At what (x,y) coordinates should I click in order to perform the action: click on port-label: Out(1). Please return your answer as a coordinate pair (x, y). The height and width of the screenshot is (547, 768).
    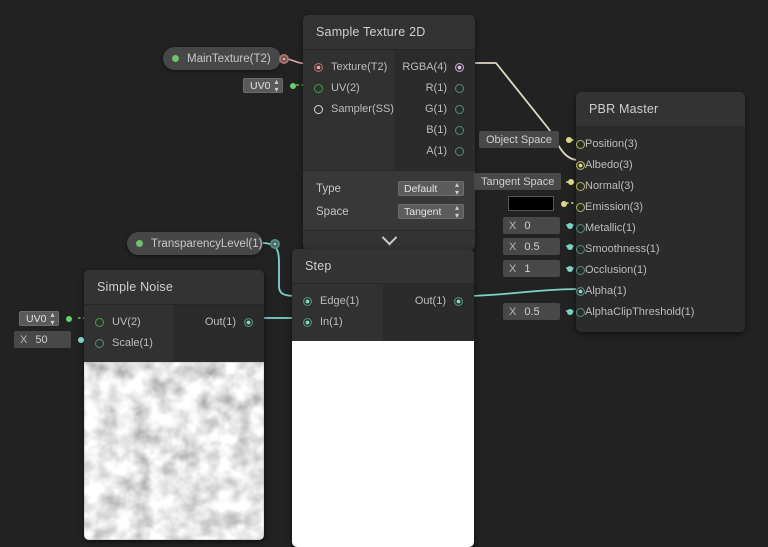
    Looking at the image, I should click on (430, 301).